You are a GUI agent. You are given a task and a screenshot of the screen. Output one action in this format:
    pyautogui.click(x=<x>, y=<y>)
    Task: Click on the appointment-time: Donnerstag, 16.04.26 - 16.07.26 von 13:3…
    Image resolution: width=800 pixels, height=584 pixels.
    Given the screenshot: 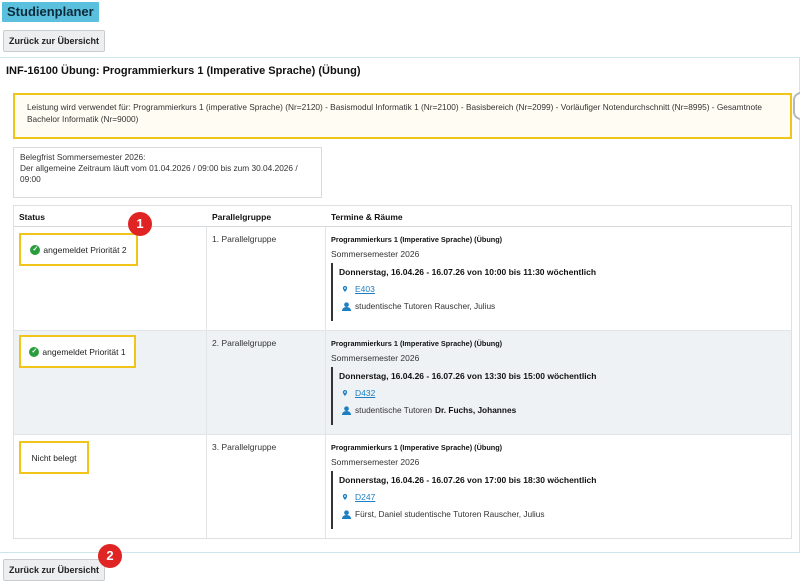 What is the action you would take?
    pyautogui.click(x=468, y=376)
    